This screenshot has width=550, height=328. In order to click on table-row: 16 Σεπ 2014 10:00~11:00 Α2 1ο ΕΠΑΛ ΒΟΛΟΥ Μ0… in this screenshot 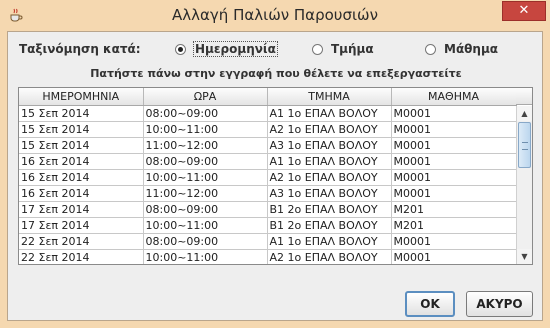, I will do `click(268, 177)`.